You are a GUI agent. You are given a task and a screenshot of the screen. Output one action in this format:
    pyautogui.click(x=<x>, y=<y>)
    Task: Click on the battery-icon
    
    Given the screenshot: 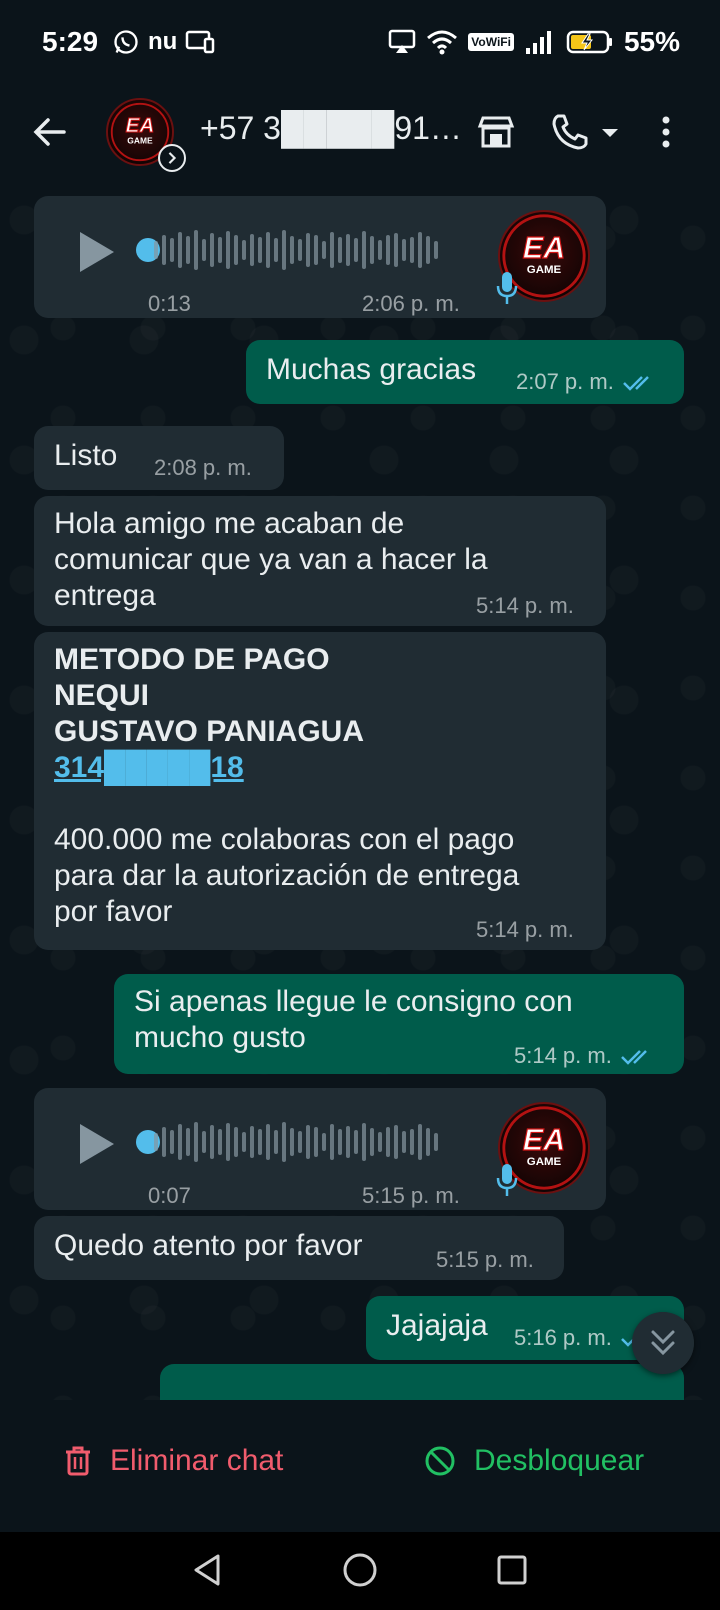 What is the action you would take?
    pyautogui.click(x=589, y=42)
    